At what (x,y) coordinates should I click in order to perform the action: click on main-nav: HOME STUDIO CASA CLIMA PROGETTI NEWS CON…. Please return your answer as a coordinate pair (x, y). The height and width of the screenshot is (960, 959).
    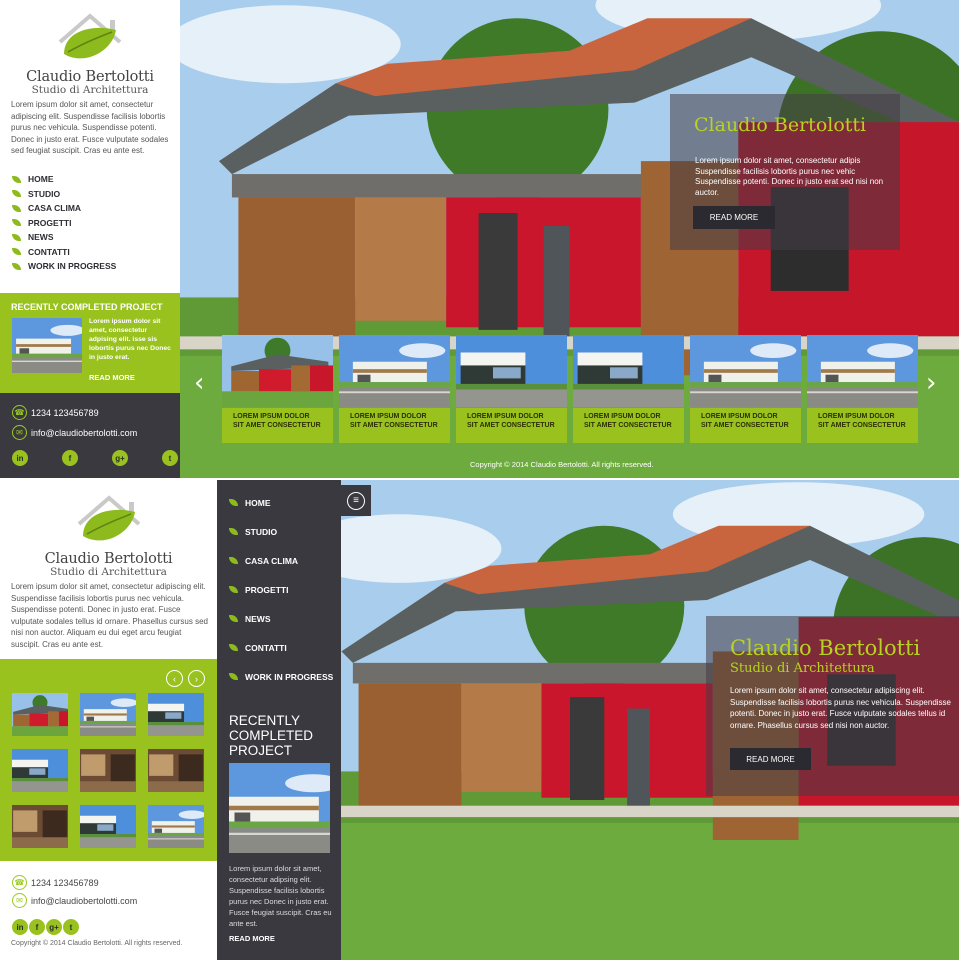
    Looking at the image, I should click on (281, 589).